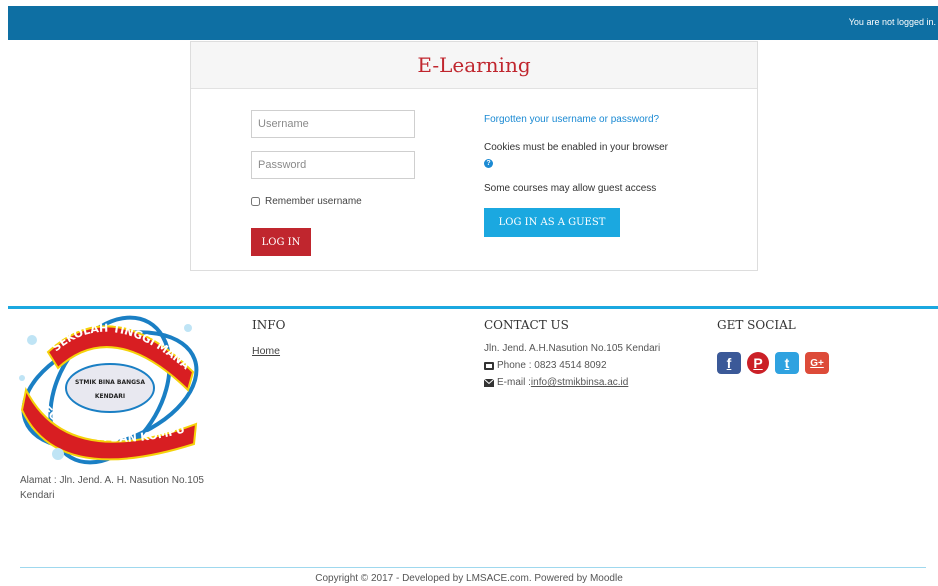 This screenshot has width=938, height=586. Describe the element at coordinates (570, 188) in the screenshot. I see `guest-access-notice: Some courses may allow guest access` at that location.